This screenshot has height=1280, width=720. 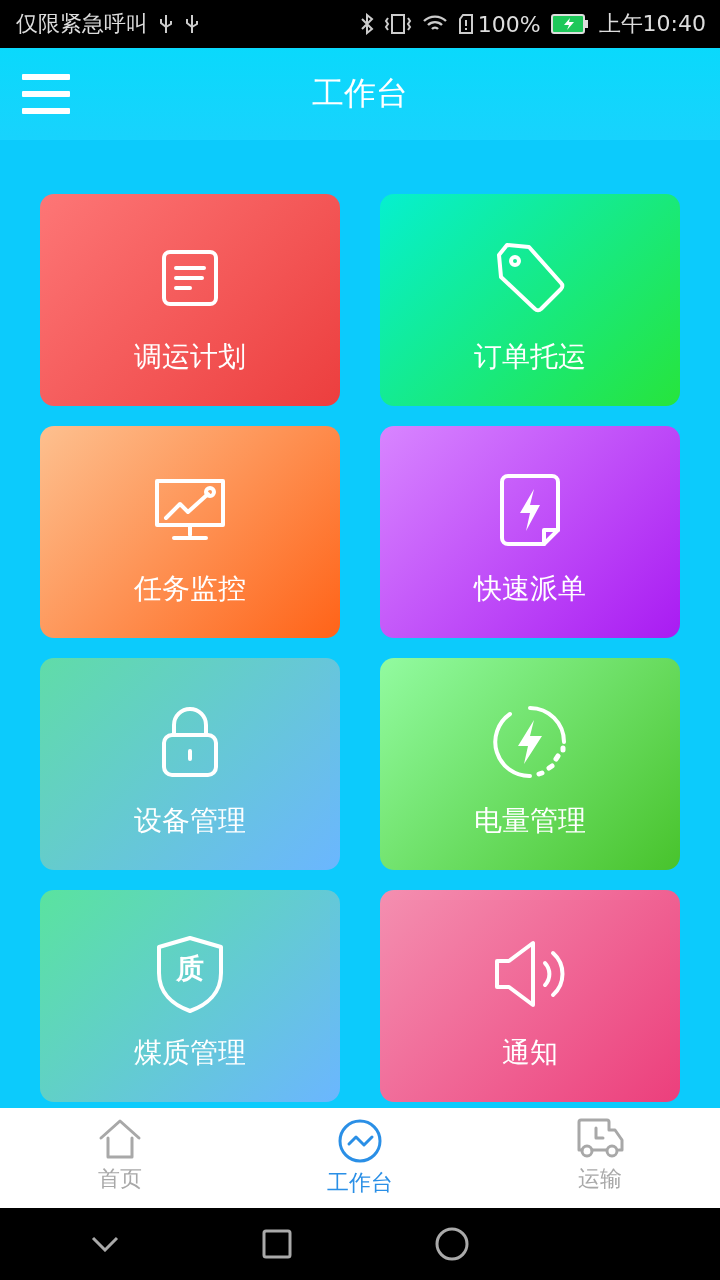 I want to click on clock-text: 上午10:40, so click(x=652, y=24).